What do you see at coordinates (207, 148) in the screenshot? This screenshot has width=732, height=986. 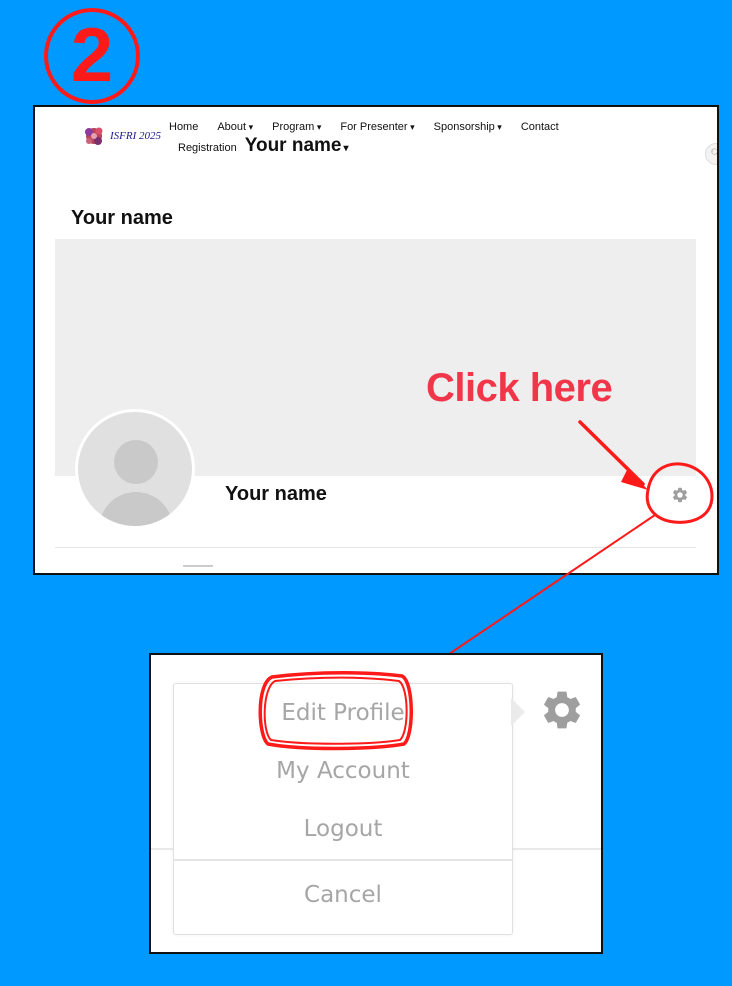 I see `nav-registration: Registration` at bounding box center [207, 148].